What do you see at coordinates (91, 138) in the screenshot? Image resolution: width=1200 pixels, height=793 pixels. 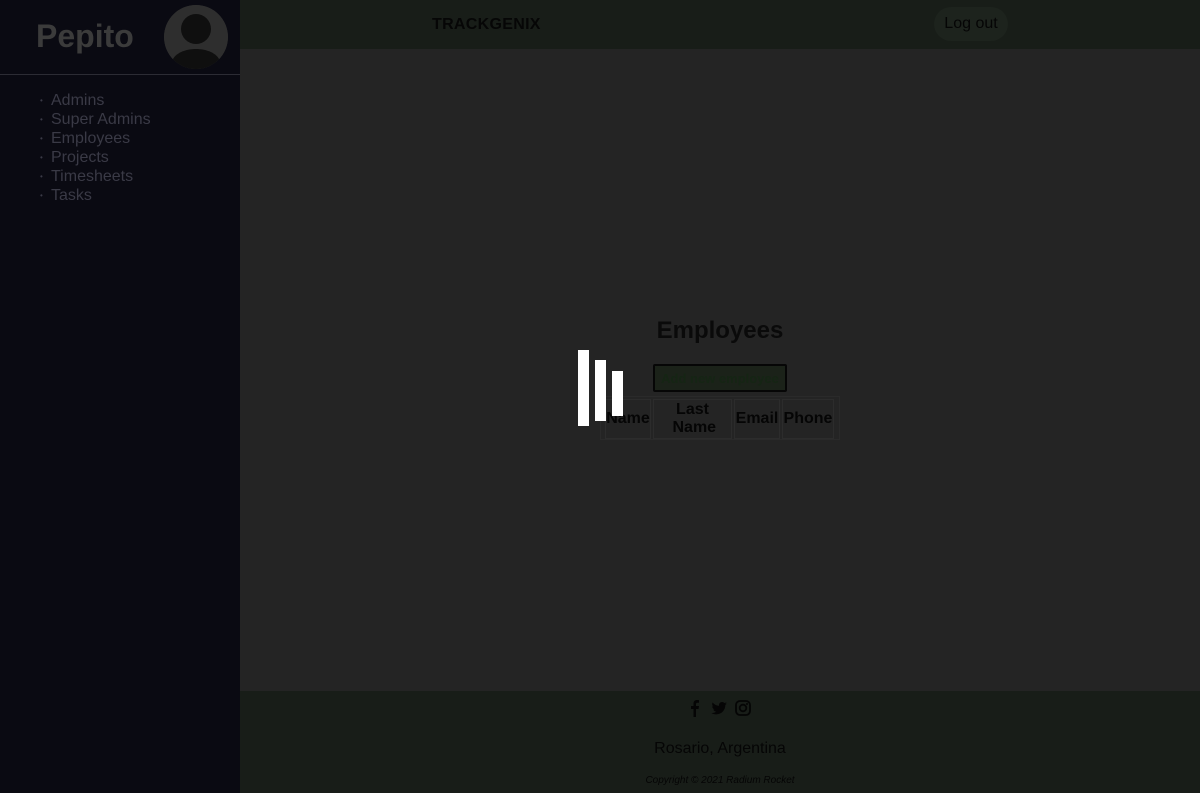 I see `sidebar-item-label: Employees` at bounding box center [91, 138].